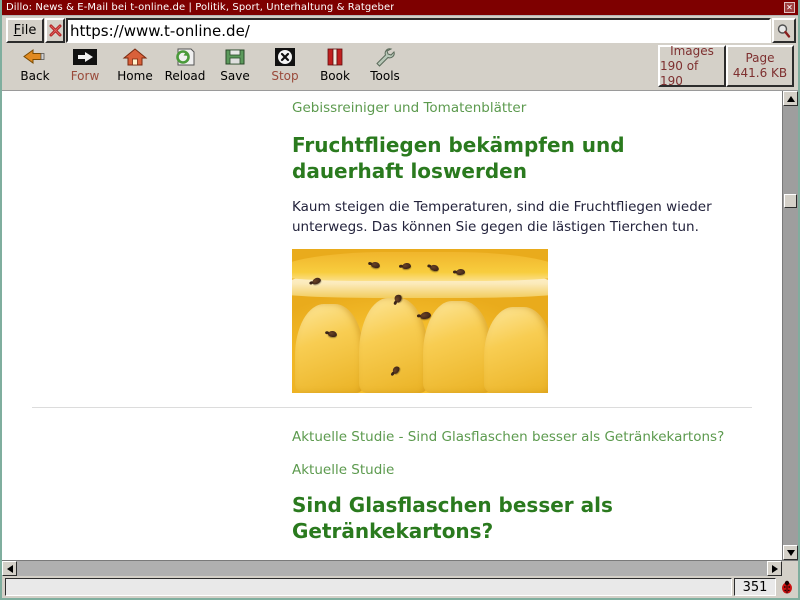 This screenshot has width=800, height=600. I want to click on reload-button-label: Reload, so click(185, 76).